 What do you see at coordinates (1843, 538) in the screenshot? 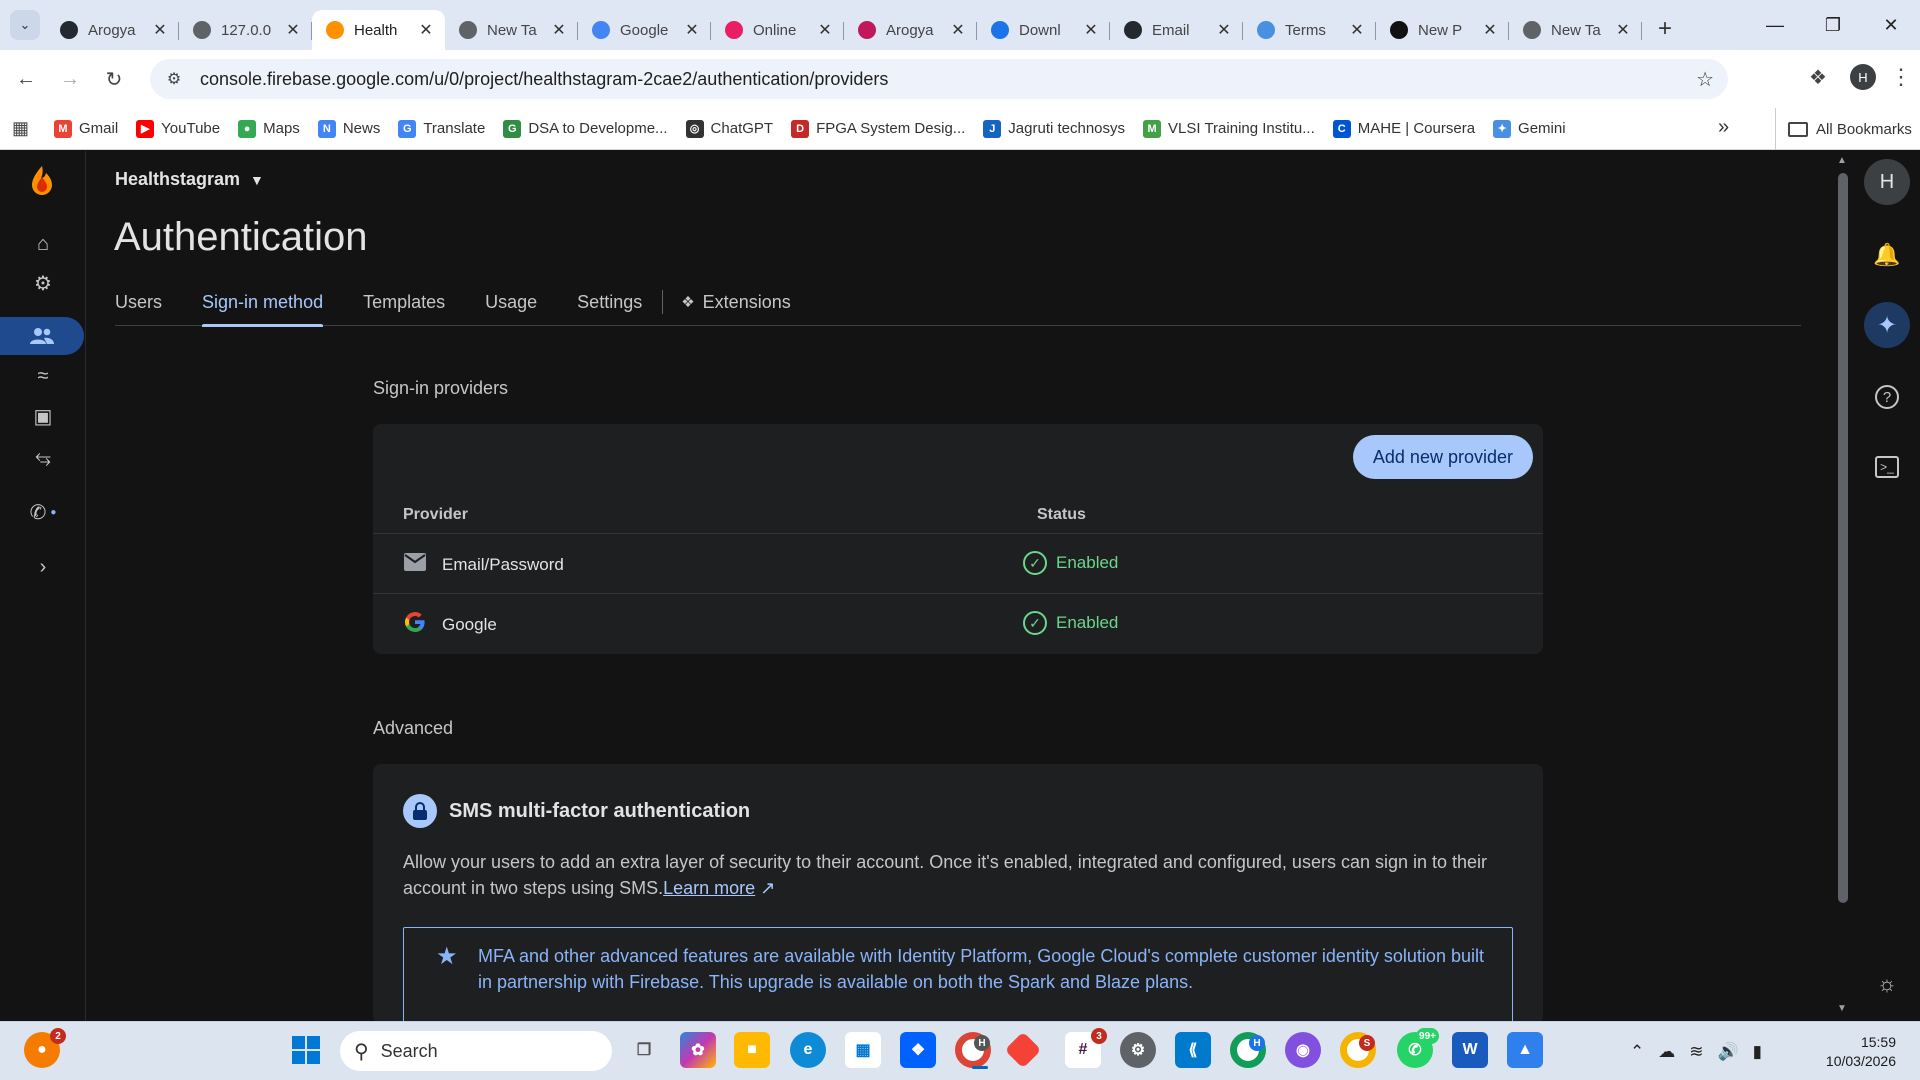
I see `scroll-thumb` at bounding box center [1843, 538].